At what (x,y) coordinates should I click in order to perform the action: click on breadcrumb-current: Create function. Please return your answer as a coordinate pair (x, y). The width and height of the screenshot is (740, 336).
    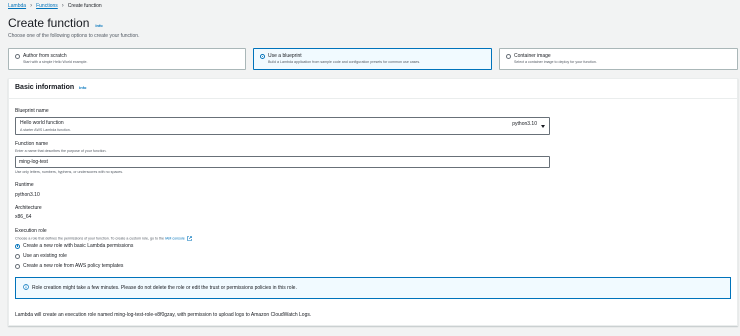
    Looking at the image, I should click on (84, 6).